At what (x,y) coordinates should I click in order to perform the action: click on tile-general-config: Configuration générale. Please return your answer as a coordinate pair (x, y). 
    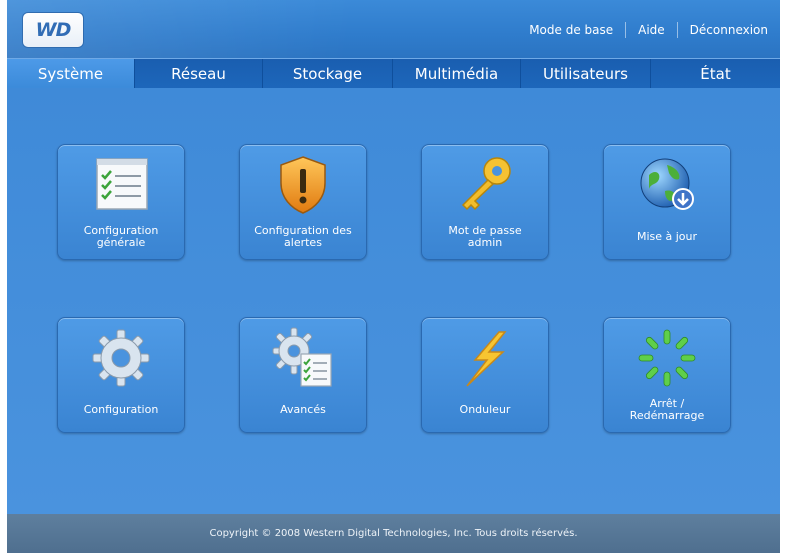
    Looking at the image, I should click on (121, 202).